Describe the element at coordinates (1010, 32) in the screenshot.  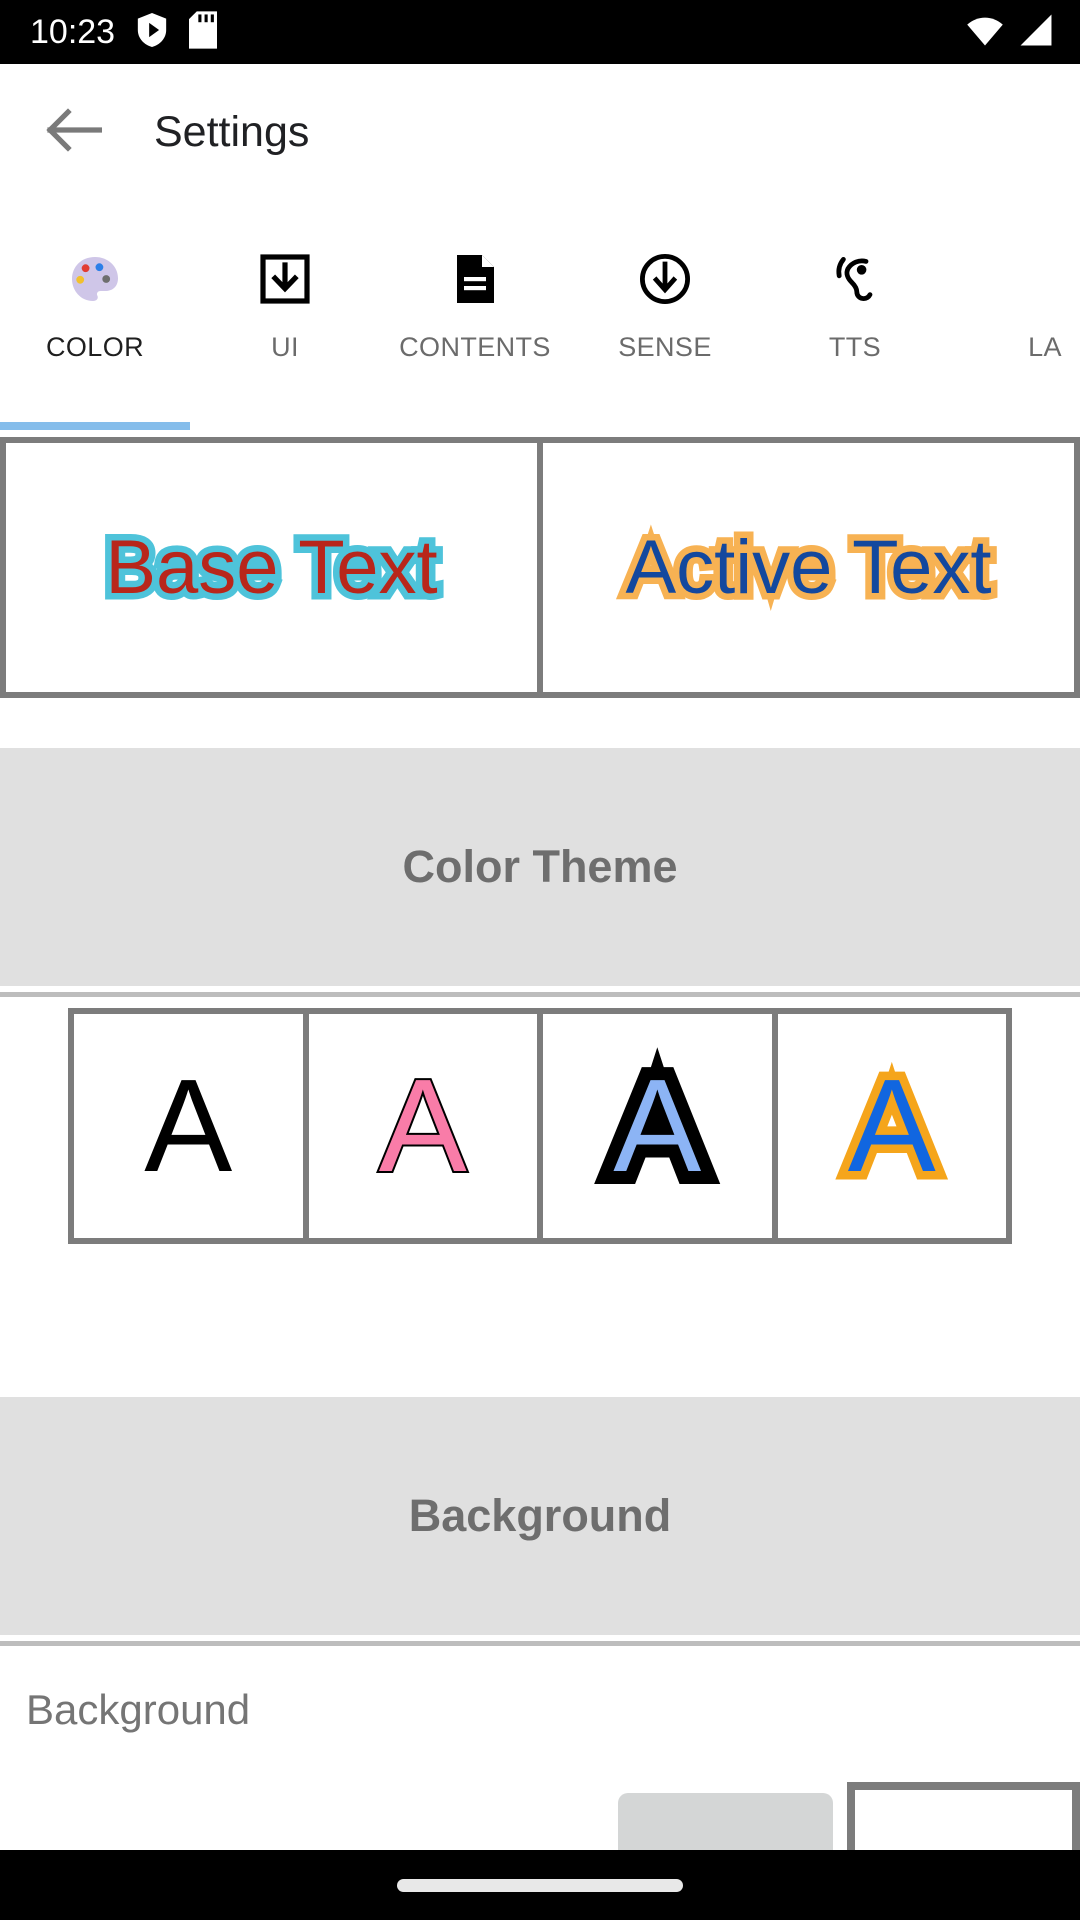
I see `status-bar-right` at that location.